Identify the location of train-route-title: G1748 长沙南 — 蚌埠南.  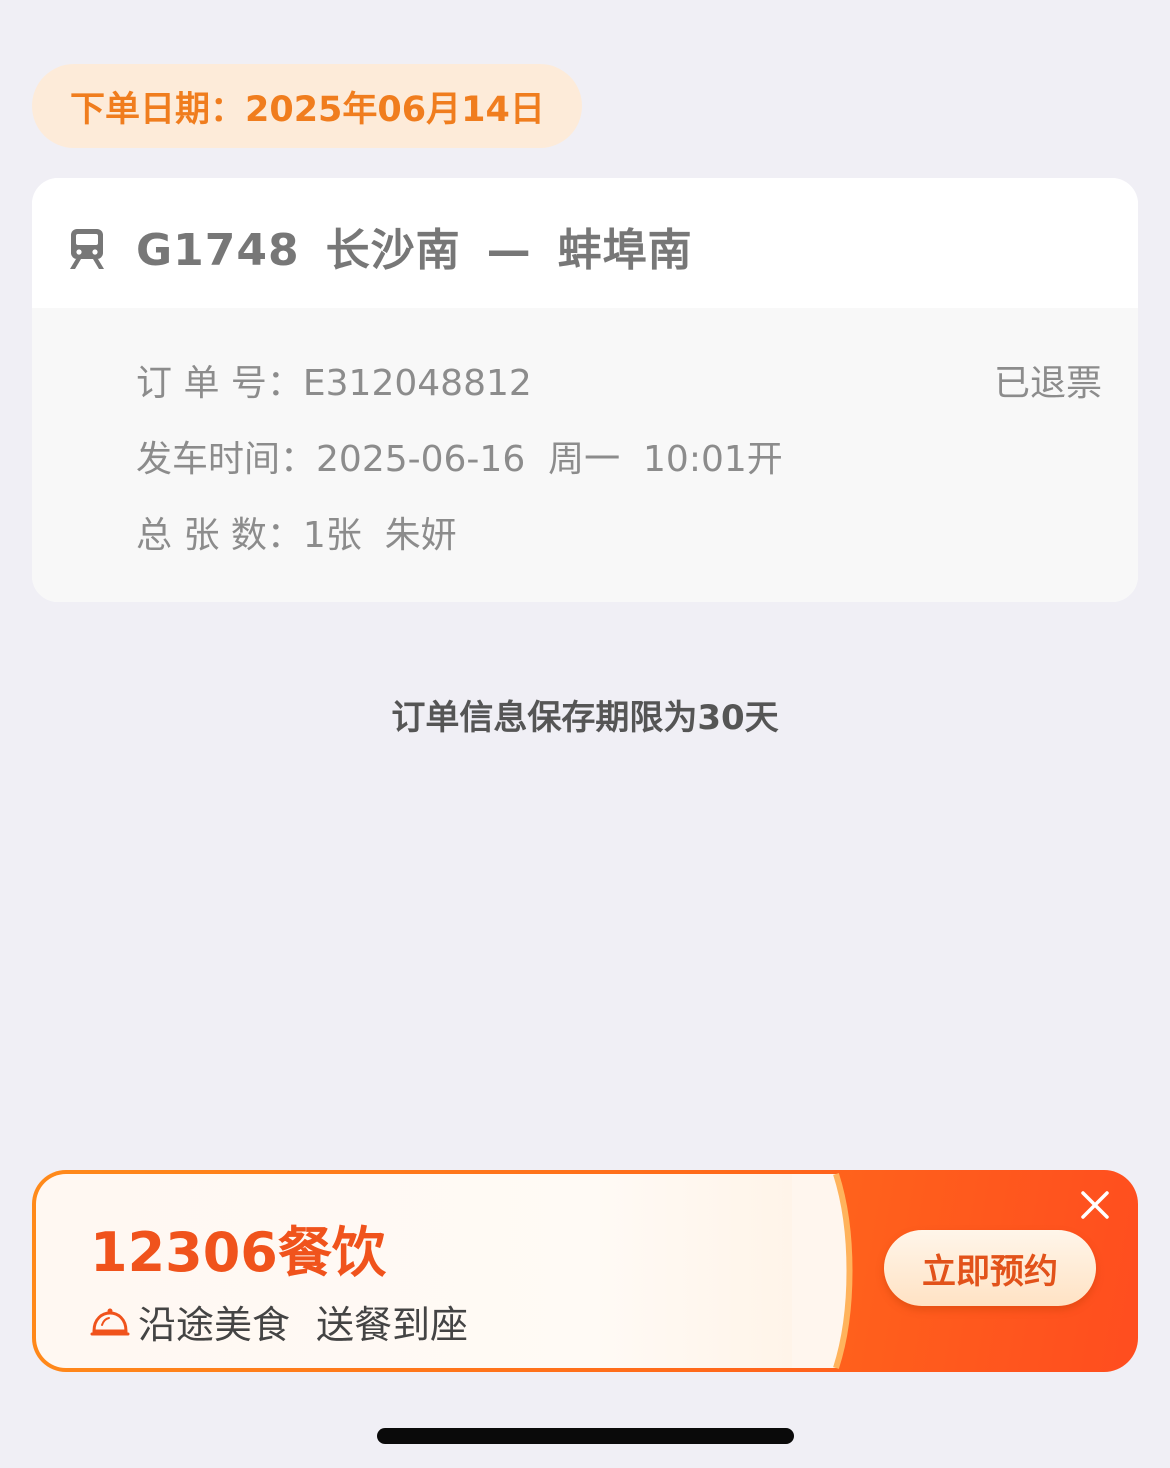
(427, 246).